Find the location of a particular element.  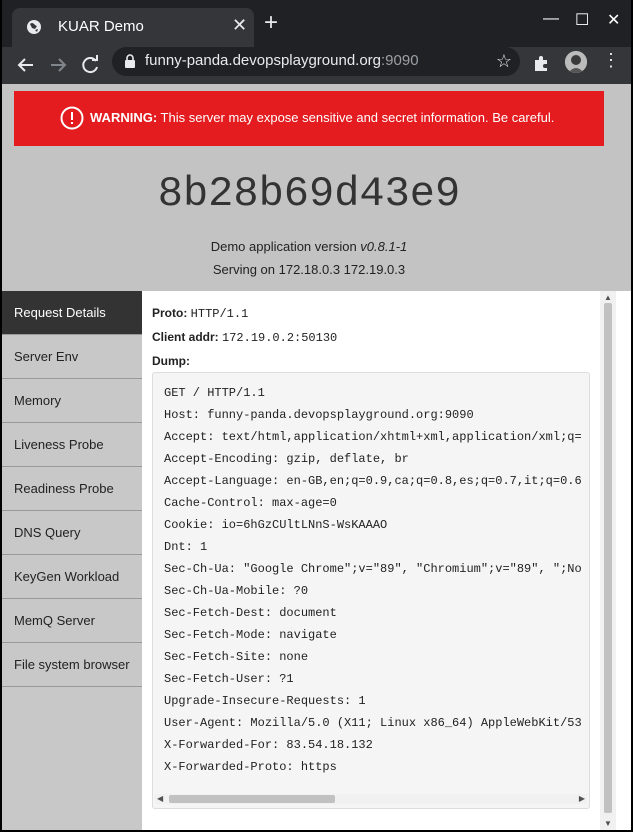

scroll-down-icon: ▼ is located at coordinates (608, 823).